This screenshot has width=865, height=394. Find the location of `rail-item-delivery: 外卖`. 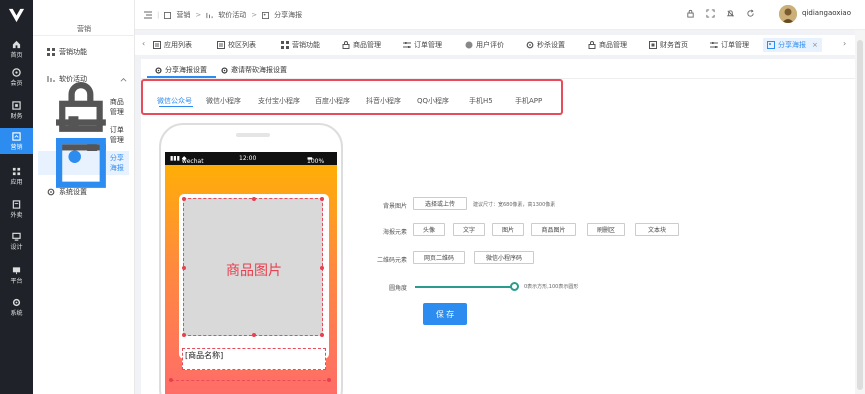

rail-item-delivery: 外卖 is located at coordinates (16, 209).